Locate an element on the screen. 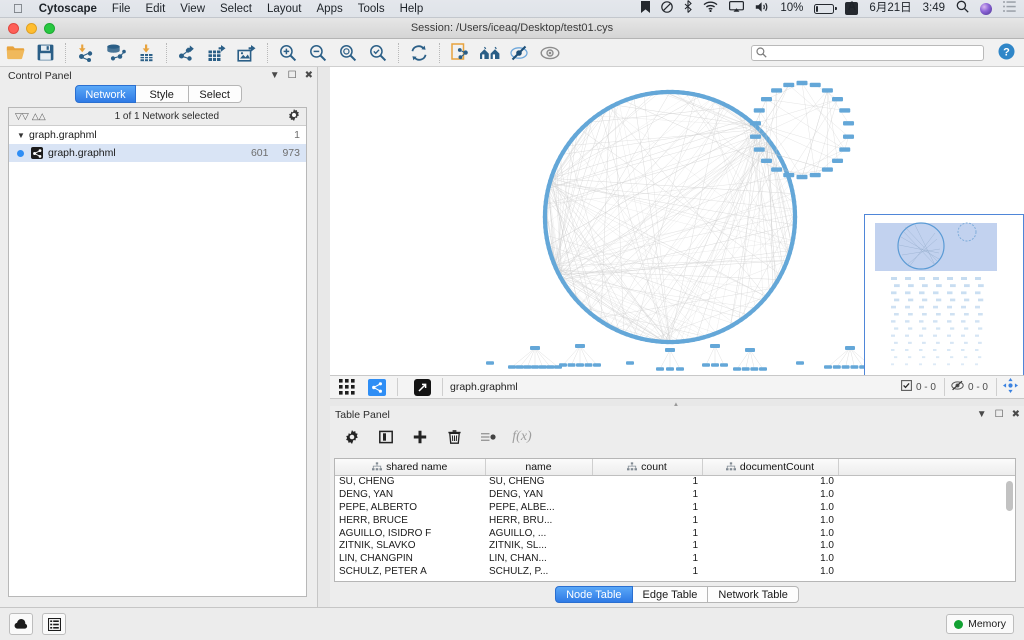  table-row: SCHULZ, PETER A SCHULZ, P... 1 1.0 is located at coordinates (675, 571).